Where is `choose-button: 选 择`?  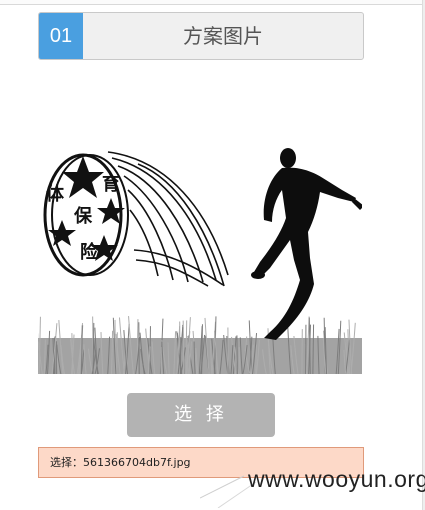
choose-button: 选 择 is located at coordinates (201, 415).